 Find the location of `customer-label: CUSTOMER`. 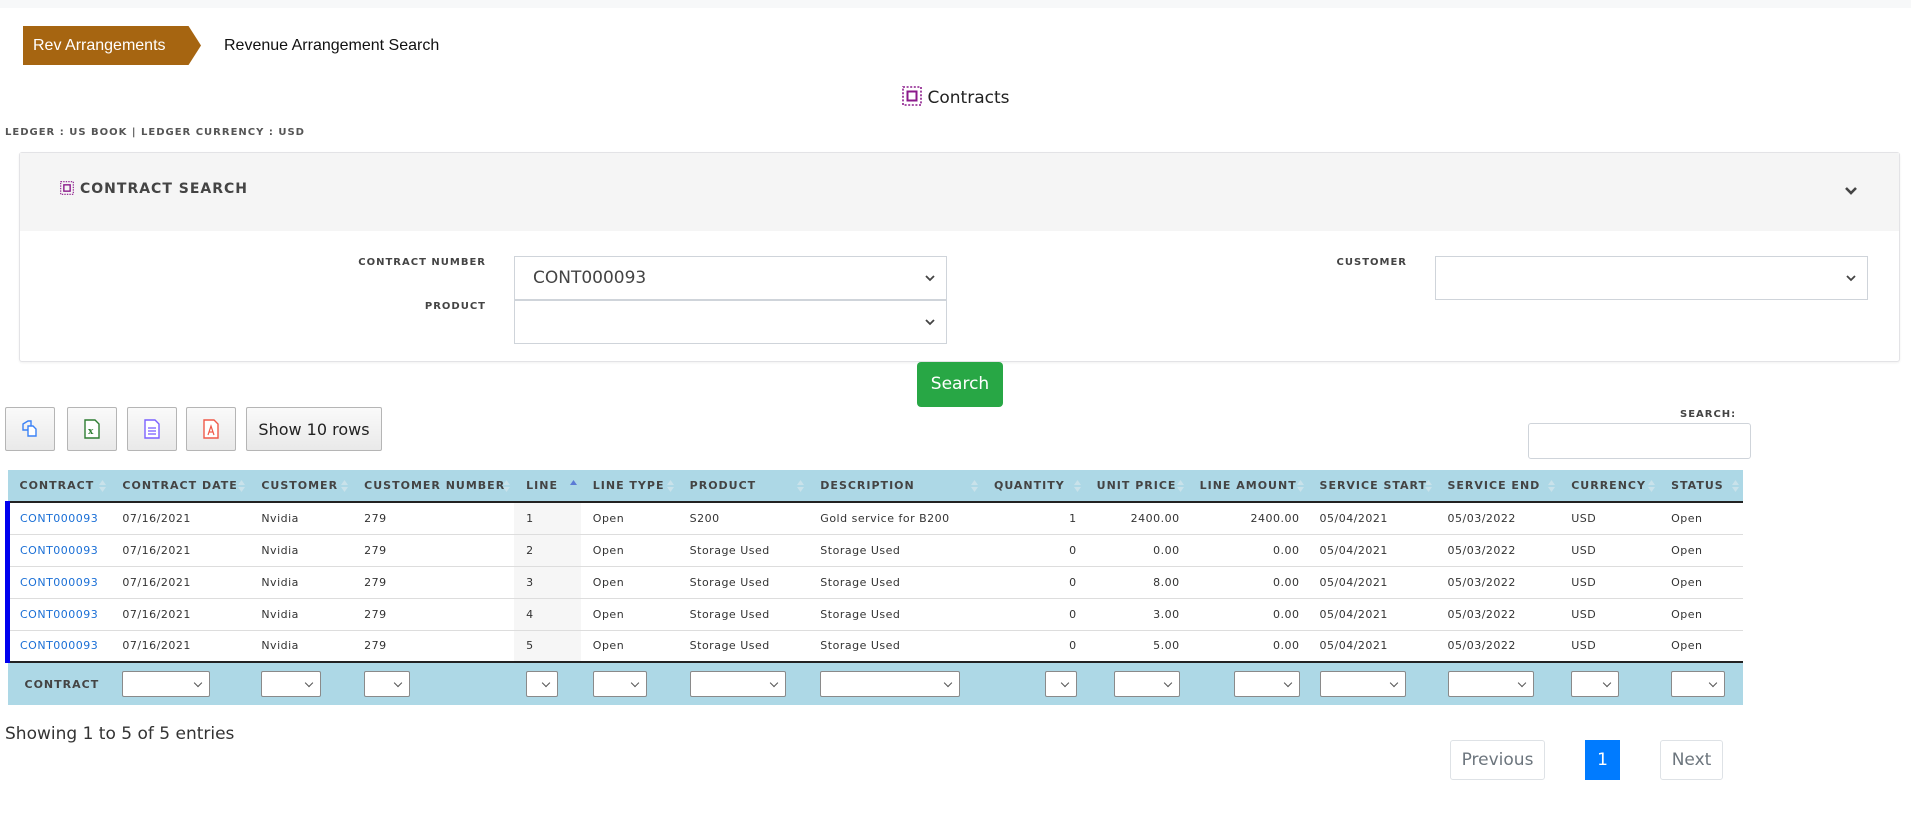

customer-label: CUSTOMER is located at coordinates (1371, 262).